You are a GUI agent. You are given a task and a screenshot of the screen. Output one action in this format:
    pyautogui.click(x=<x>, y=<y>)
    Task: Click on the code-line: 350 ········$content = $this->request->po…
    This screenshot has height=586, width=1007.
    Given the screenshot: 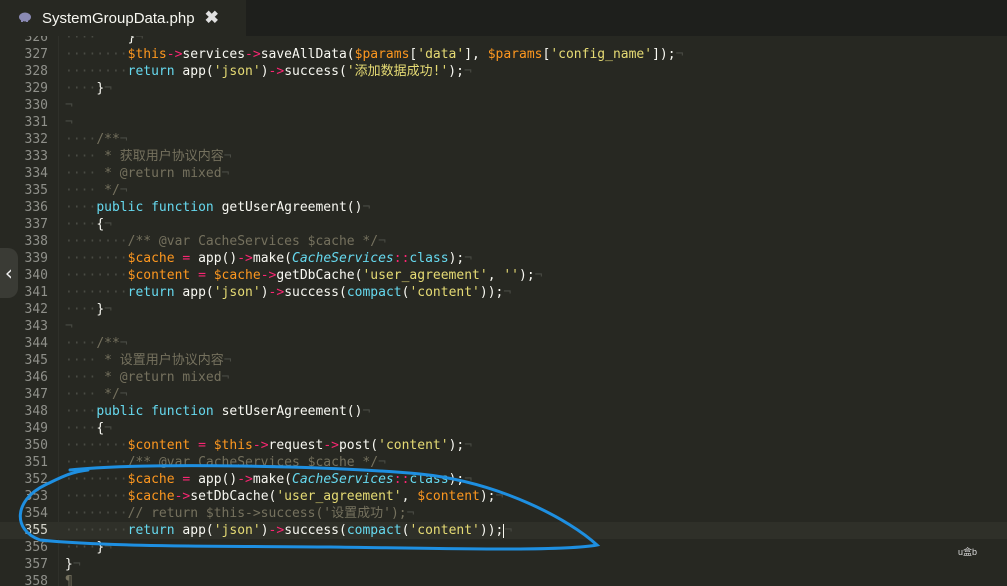 What is the action you would take?
    pyautogui.click(x=503, y=445)
    